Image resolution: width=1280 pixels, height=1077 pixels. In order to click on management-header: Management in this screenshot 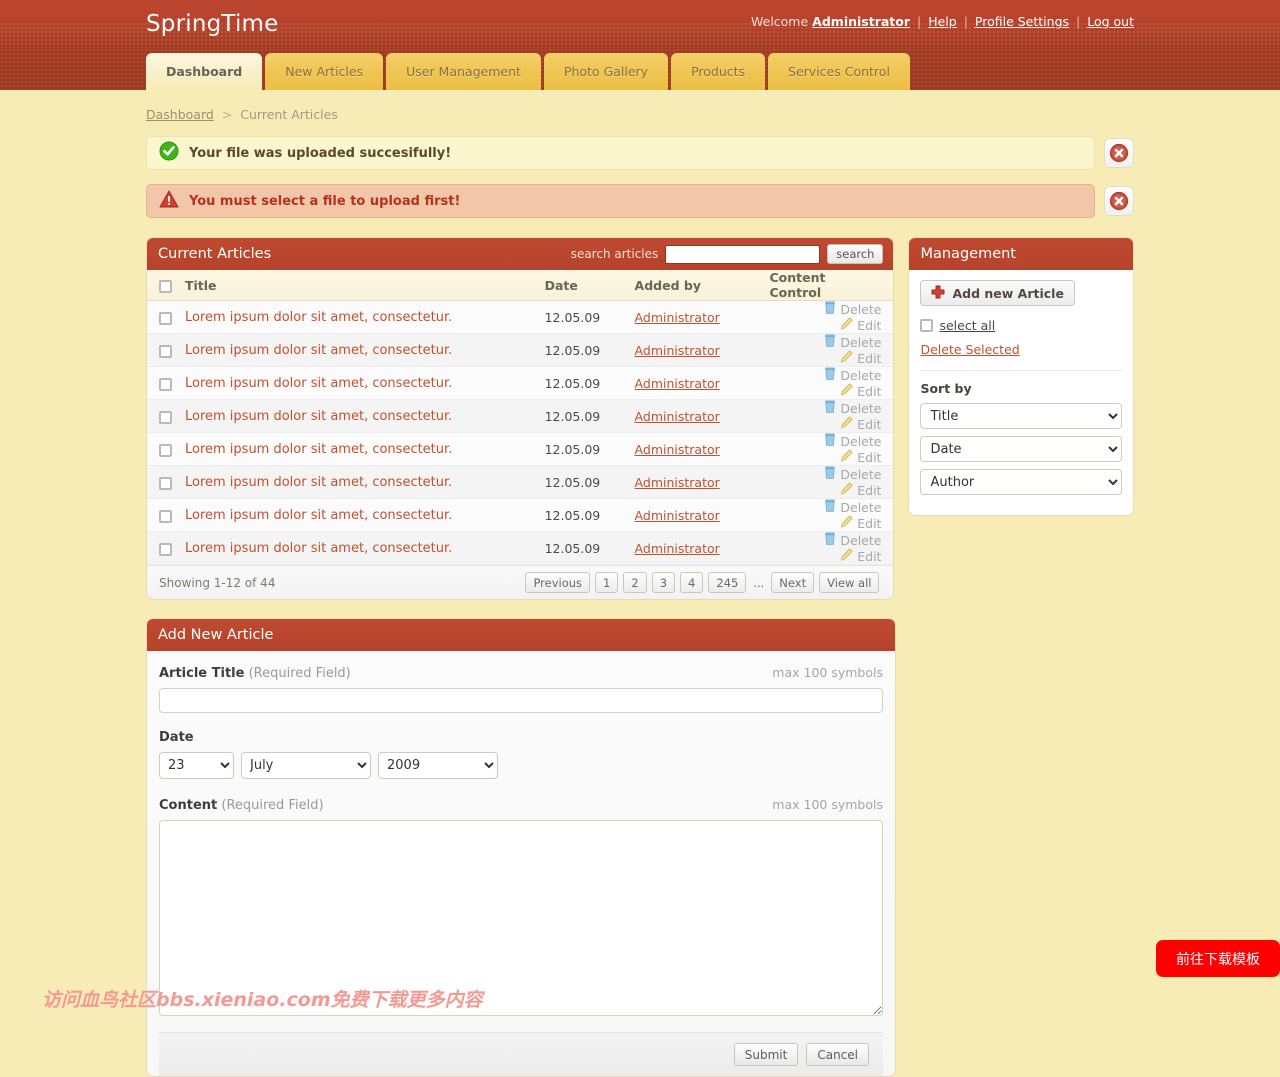, I will do `click(1021, 254)`.